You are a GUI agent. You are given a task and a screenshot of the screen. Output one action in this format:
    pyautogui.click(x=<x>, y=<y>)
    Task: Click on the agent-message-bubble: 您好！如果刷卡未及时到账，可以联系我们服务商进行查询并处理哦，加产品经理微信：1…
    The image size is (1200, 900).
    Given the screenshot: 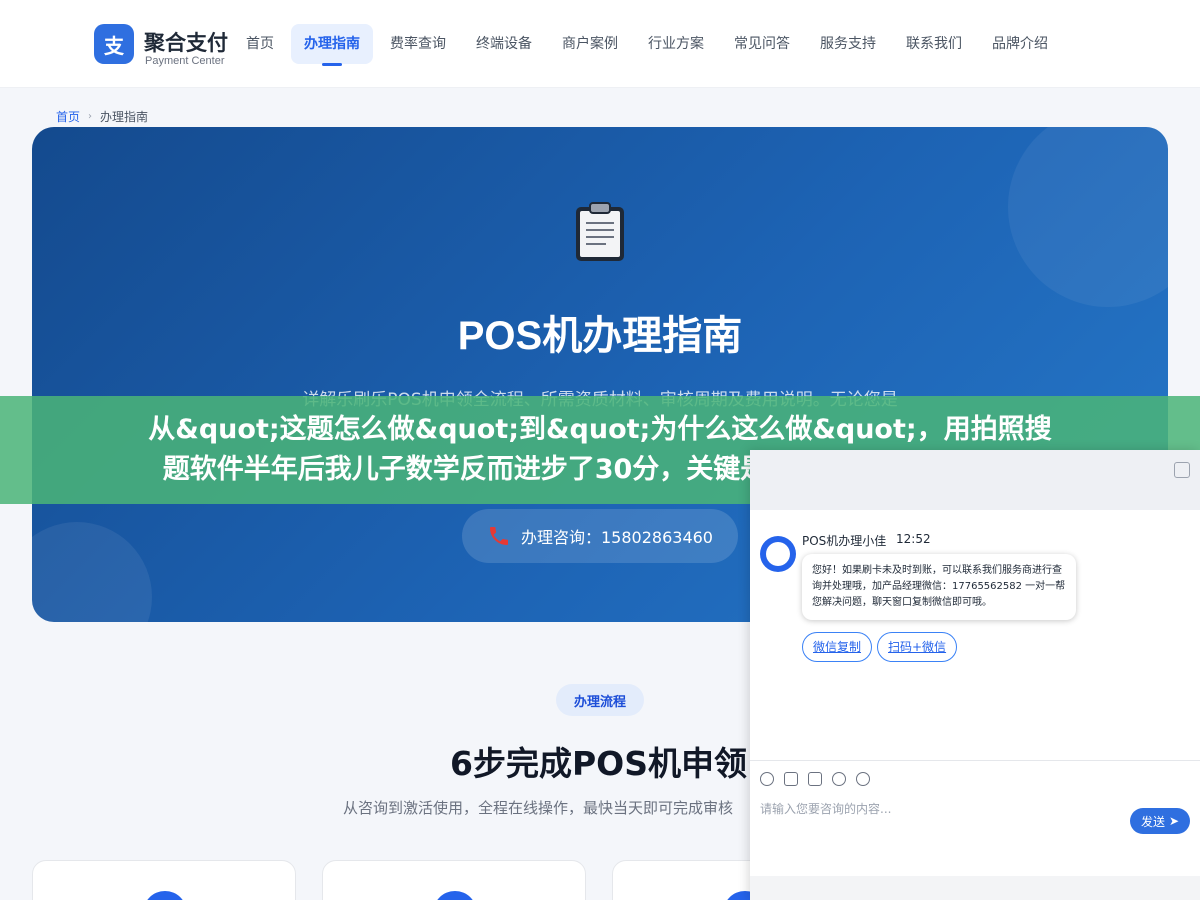 What is the action you would take?
    pyautogui.click(x=939, y=587)
    